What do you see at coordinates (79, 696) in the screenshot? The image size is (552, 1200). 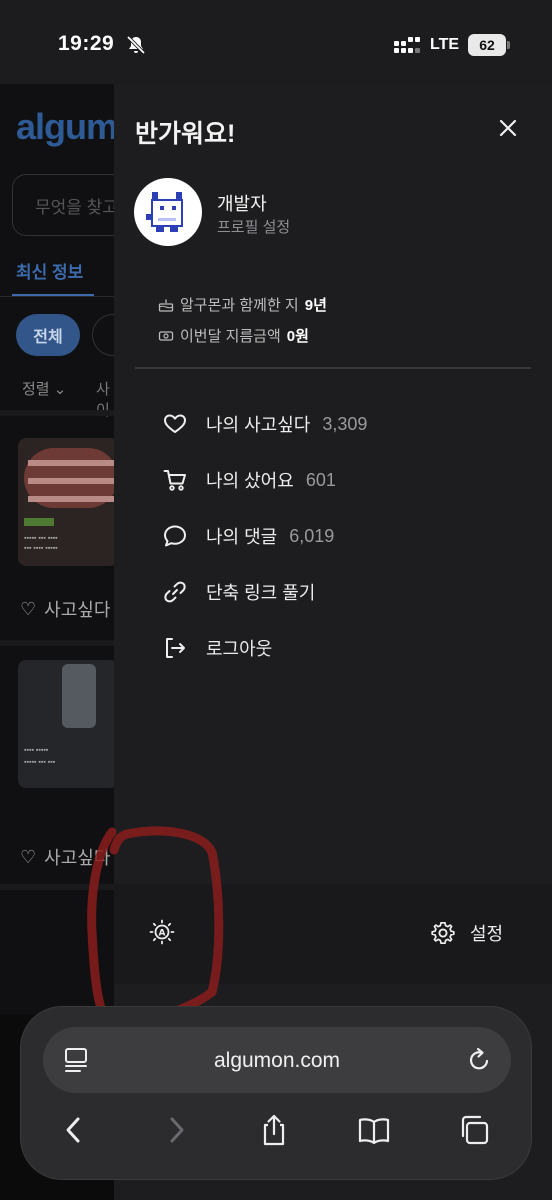 I see `product-image` at bounding box center [79, 696].